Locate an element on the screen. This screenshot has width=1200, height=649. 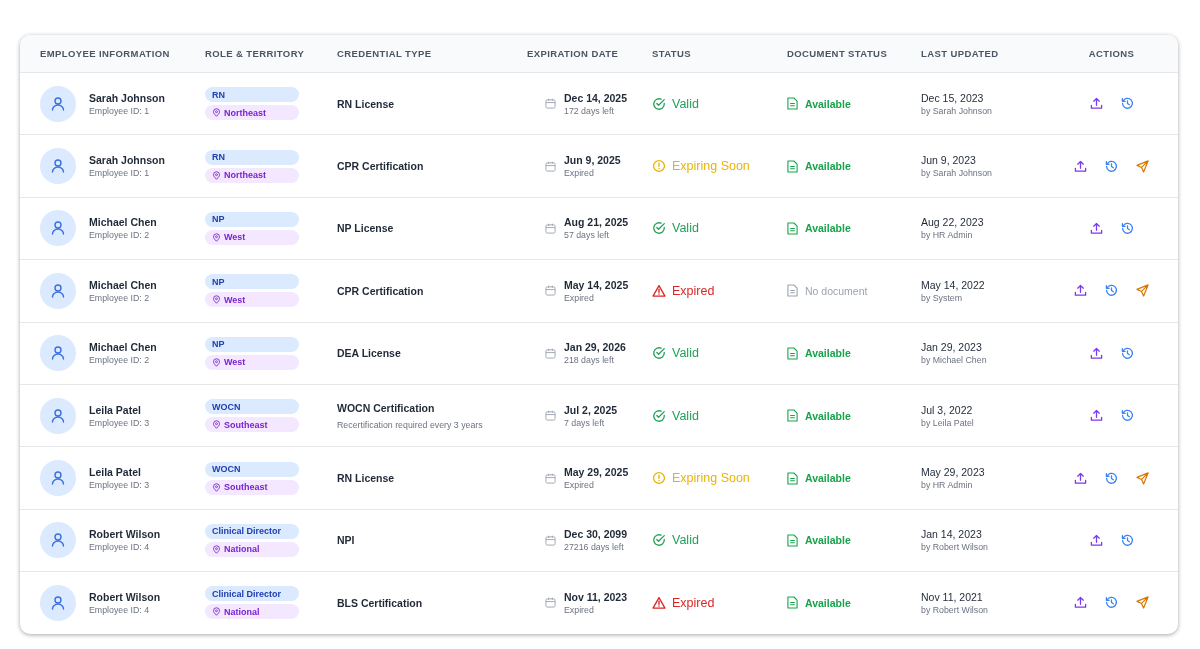
days-remaining: 7 days left is located at coordinates (585, 422).